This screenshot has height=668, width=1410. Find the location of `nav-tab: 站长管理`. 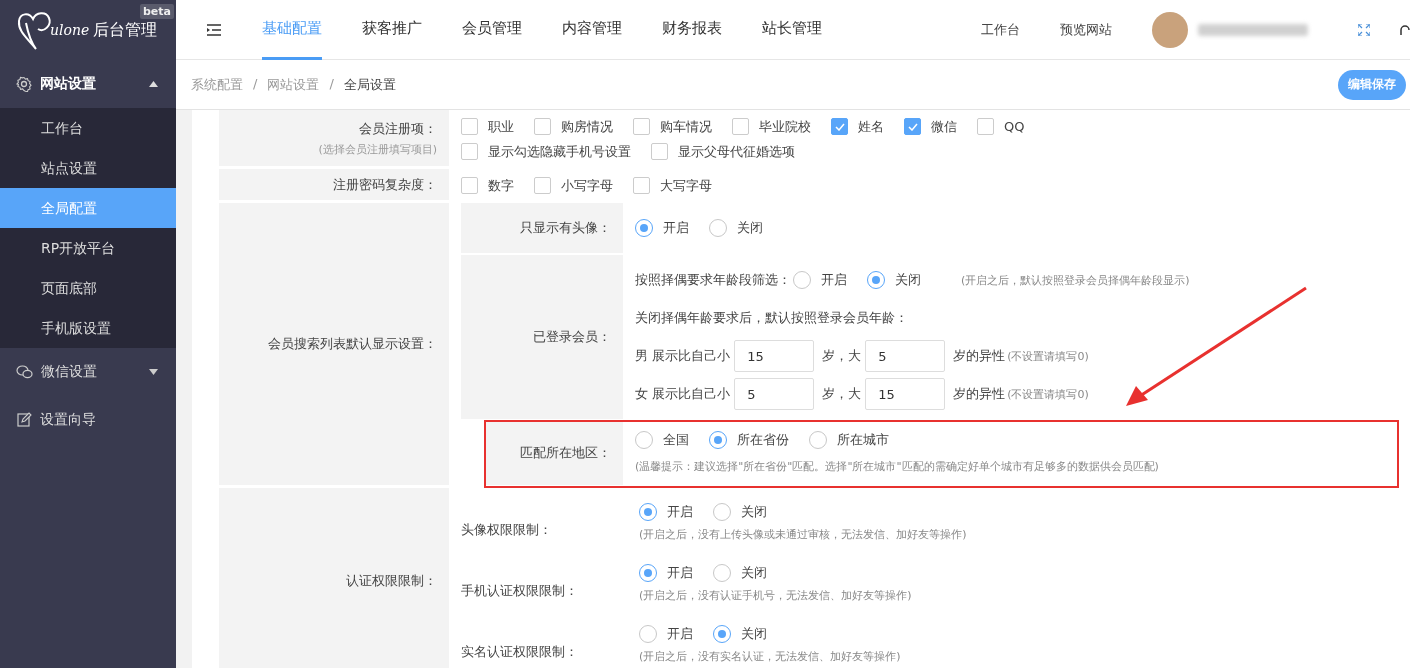

nav-tab: 站长管理 is located at coordinates (792, 30).